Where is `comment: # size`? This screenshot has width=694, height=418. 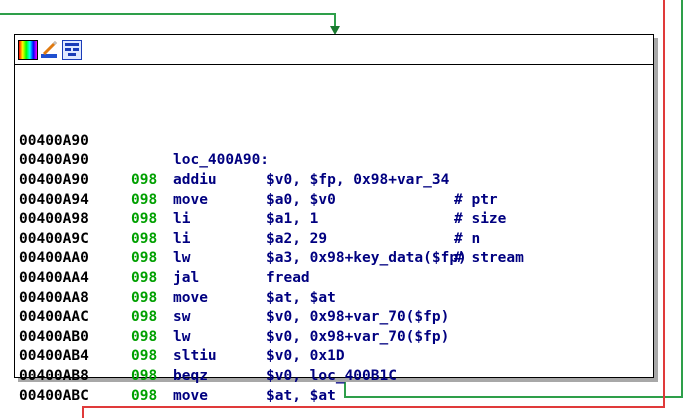
comment: # size is located at coordinates (480, 219).